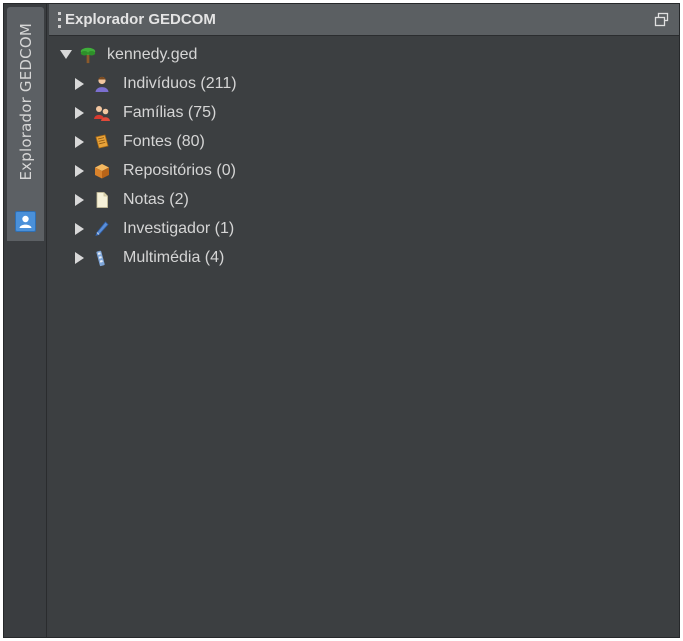 The width and height of the screenshot is (683, 641). What do you see at coordinates (102, 229) in the screenshot?
I see `researcher-pen-icon` at bounding box center [102, 229].